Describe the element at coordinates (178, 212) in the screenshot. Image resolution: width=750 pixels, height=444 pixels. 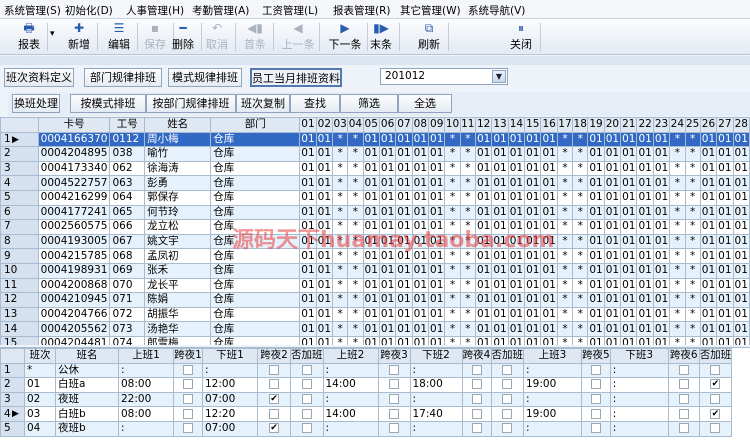
I see `name-cell: 何节玲` at that location.